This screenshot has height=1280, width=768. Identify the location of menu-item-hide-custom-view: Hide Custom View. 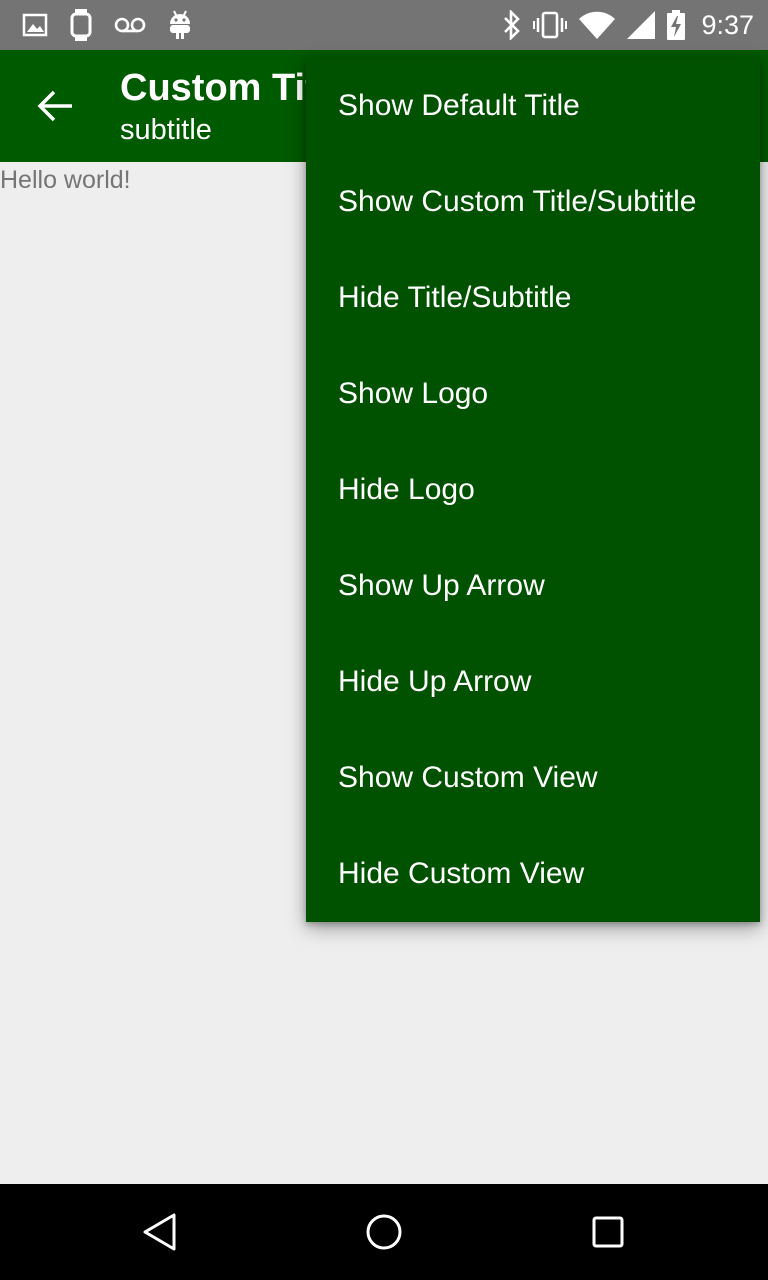
(533, 874).